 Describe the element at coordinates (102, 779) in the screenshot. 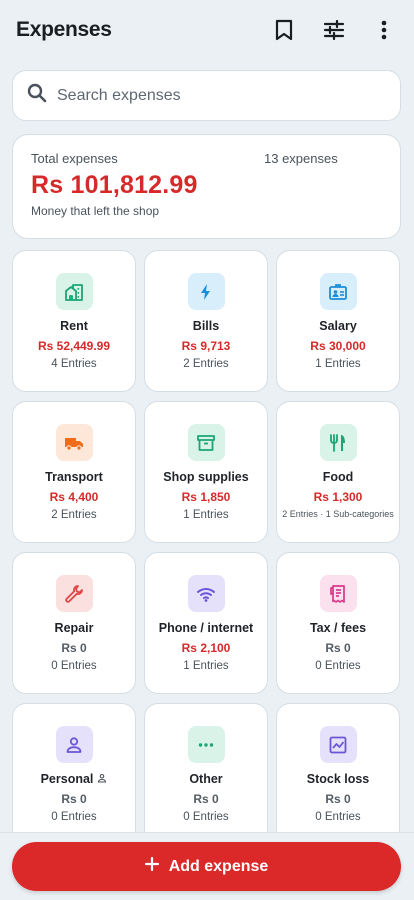

I see `person-small-icon` at that location.